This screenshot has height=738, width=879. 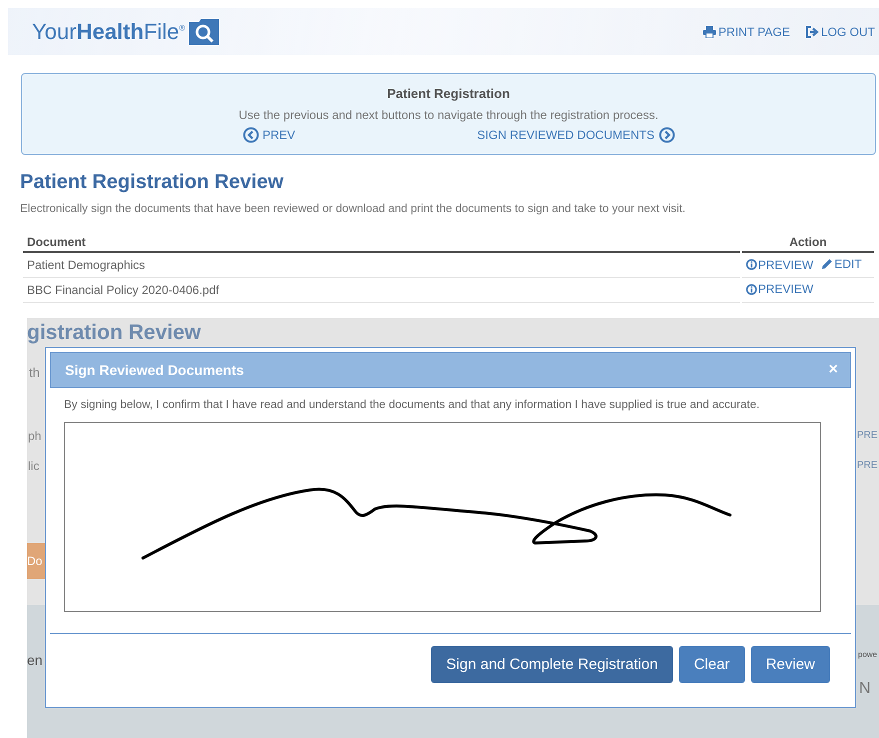 I want to click on logo-text: YourHealthFile$^{®}$, so click(x=109, y=31).